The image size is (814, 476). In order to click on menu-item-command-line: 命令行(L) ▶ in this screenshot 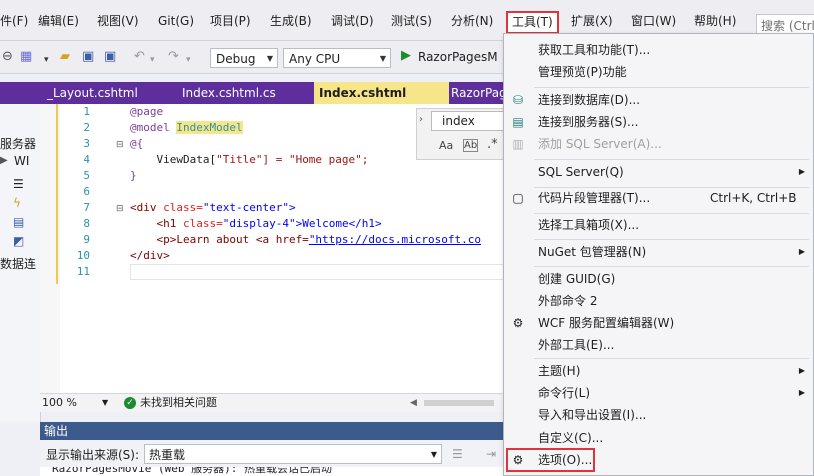, I will do `click(658, 393)`.